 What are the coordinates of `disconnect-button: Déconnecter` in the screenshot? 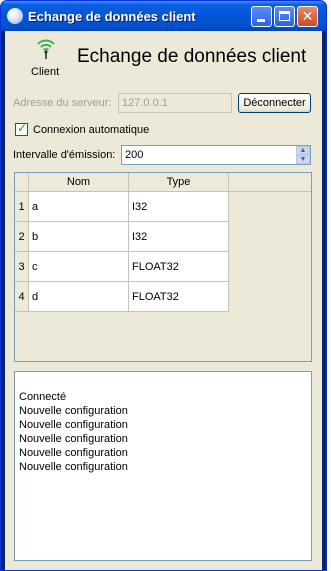 It's located at (274, 103).